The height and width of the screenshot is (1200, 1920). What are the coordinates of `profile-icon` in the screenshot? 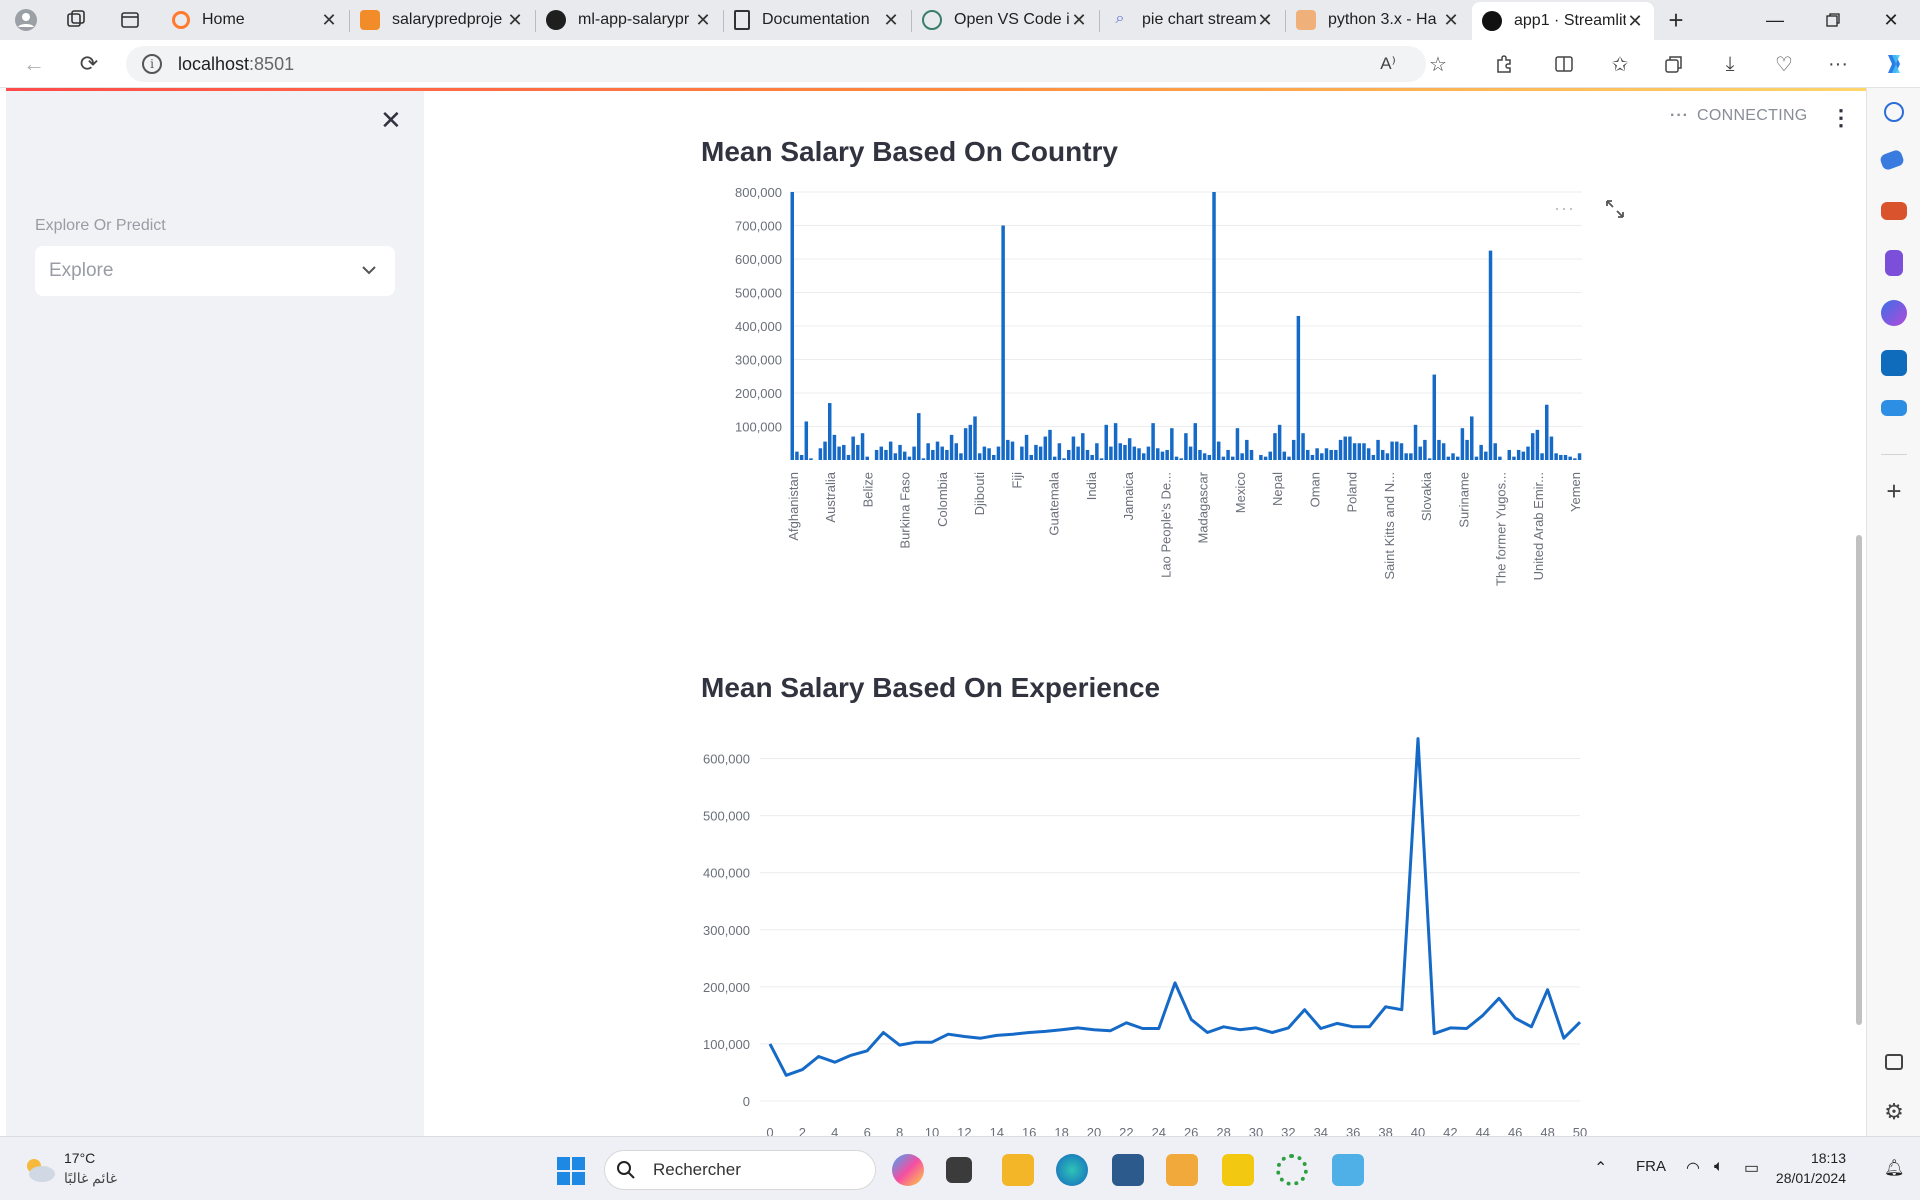 It's located at (26, 20).